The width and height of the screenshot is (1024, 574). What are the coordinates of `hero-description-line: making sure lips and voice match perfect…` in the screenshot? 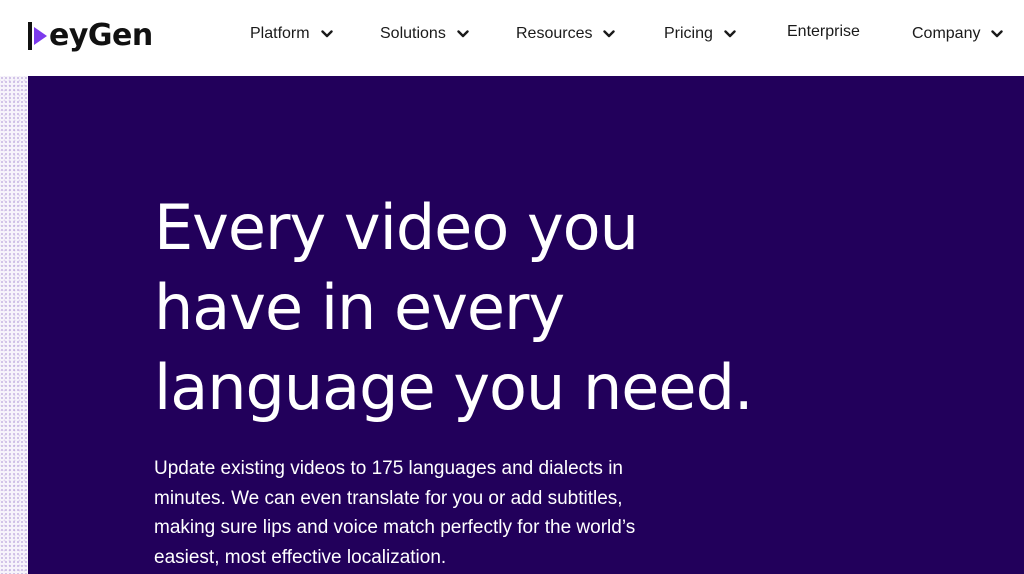 It's located at (395, 527).